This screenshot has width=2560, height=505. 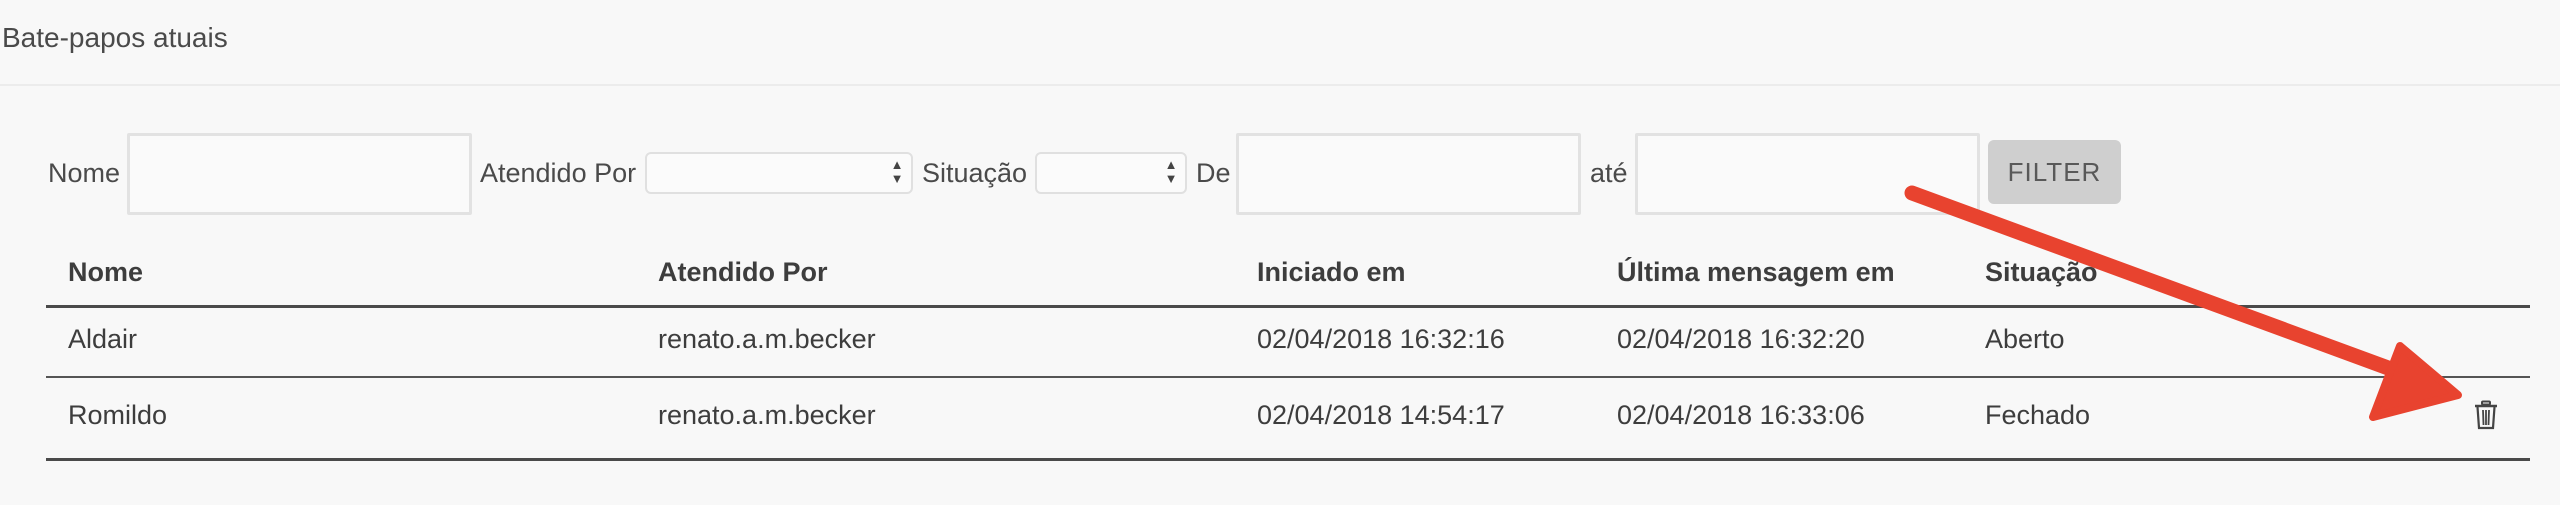 I want to click on cell-ultima: 02/04/2018 16:32:20, so click(x=1741, y=339).